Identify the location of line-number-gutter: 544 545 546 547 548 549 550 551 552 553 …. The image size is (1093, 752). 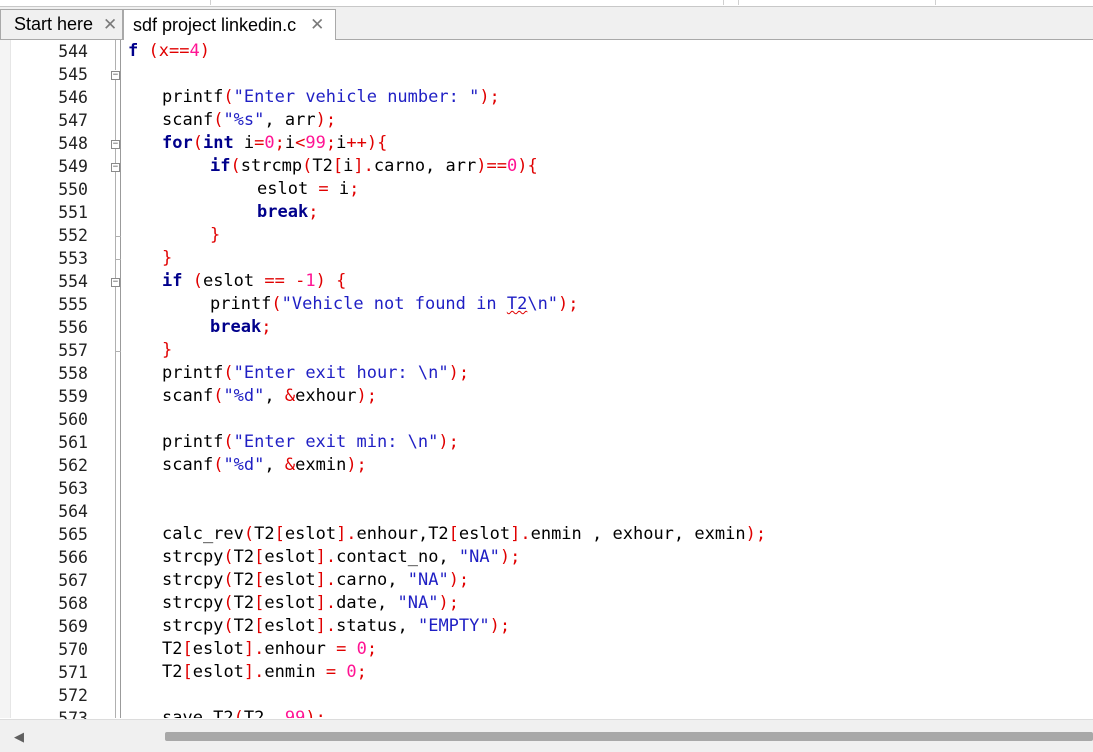
(60, 384).